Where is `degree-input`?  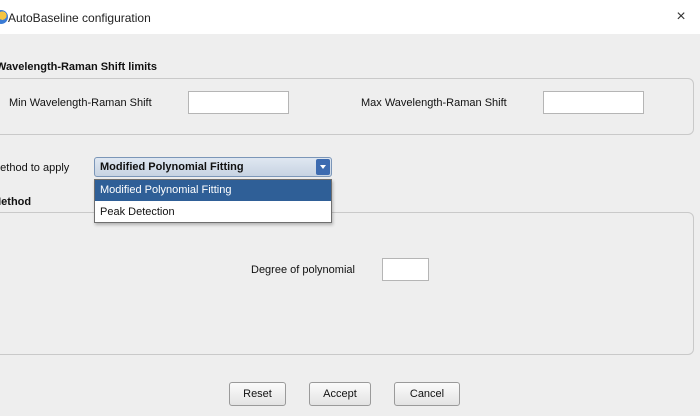 degree-input is located at coordinates (405, 269).